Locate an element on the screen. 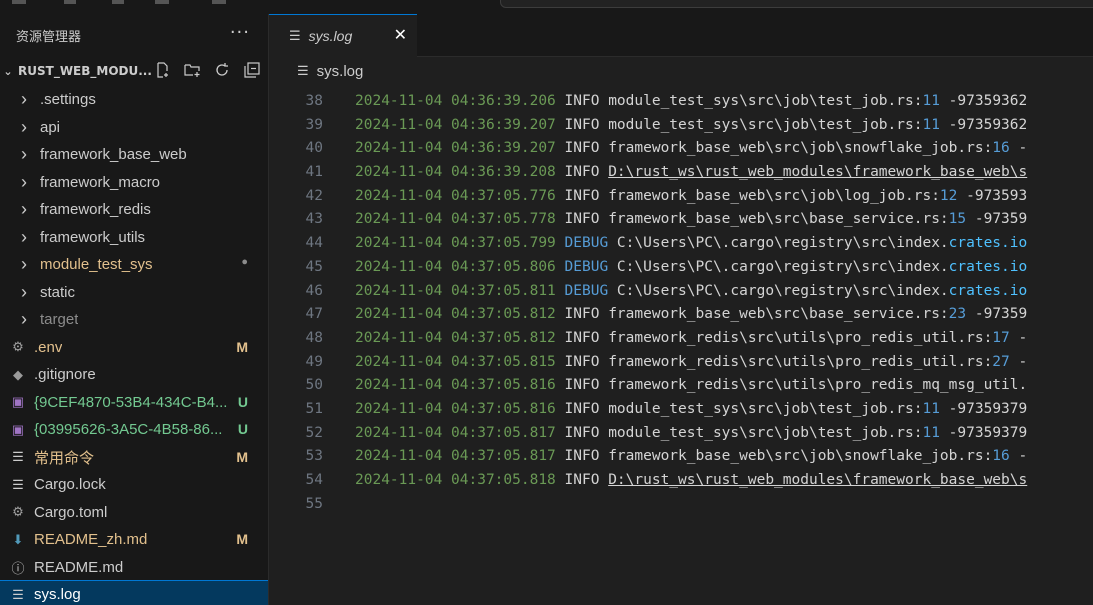 The height and width of the screenshot is (605, 1093). log-source-path: C:\Users\PC\.cargo\registry\src\index. is located at coordinates (782, 290).